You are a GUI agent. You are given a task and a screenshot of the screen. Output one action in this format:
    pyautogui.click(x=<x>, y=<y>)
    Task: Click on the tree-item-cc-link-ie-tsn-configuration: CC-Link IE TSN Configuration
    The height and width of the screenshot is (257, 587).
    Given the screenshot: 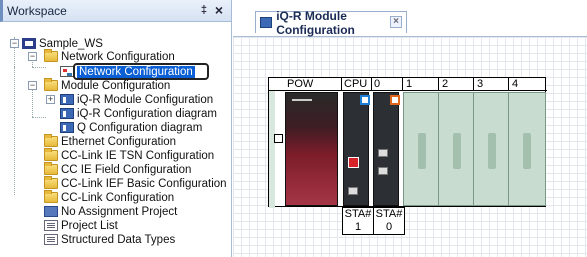 What is the action you would take?
    pyautogui.click(x=129, y=155)
    